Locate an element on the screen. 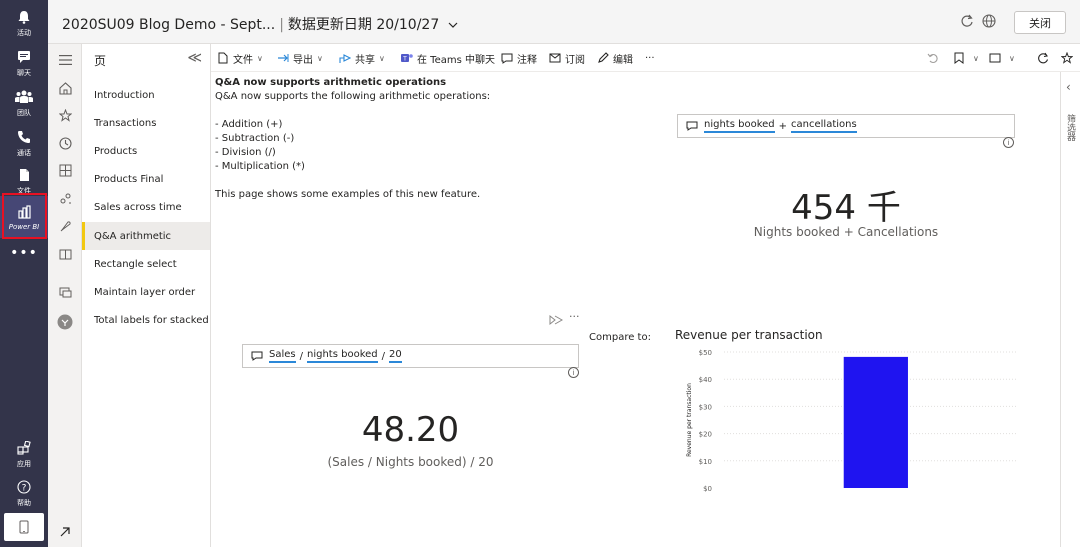  page-item: Sales across time is located at coordinates (146, 207).